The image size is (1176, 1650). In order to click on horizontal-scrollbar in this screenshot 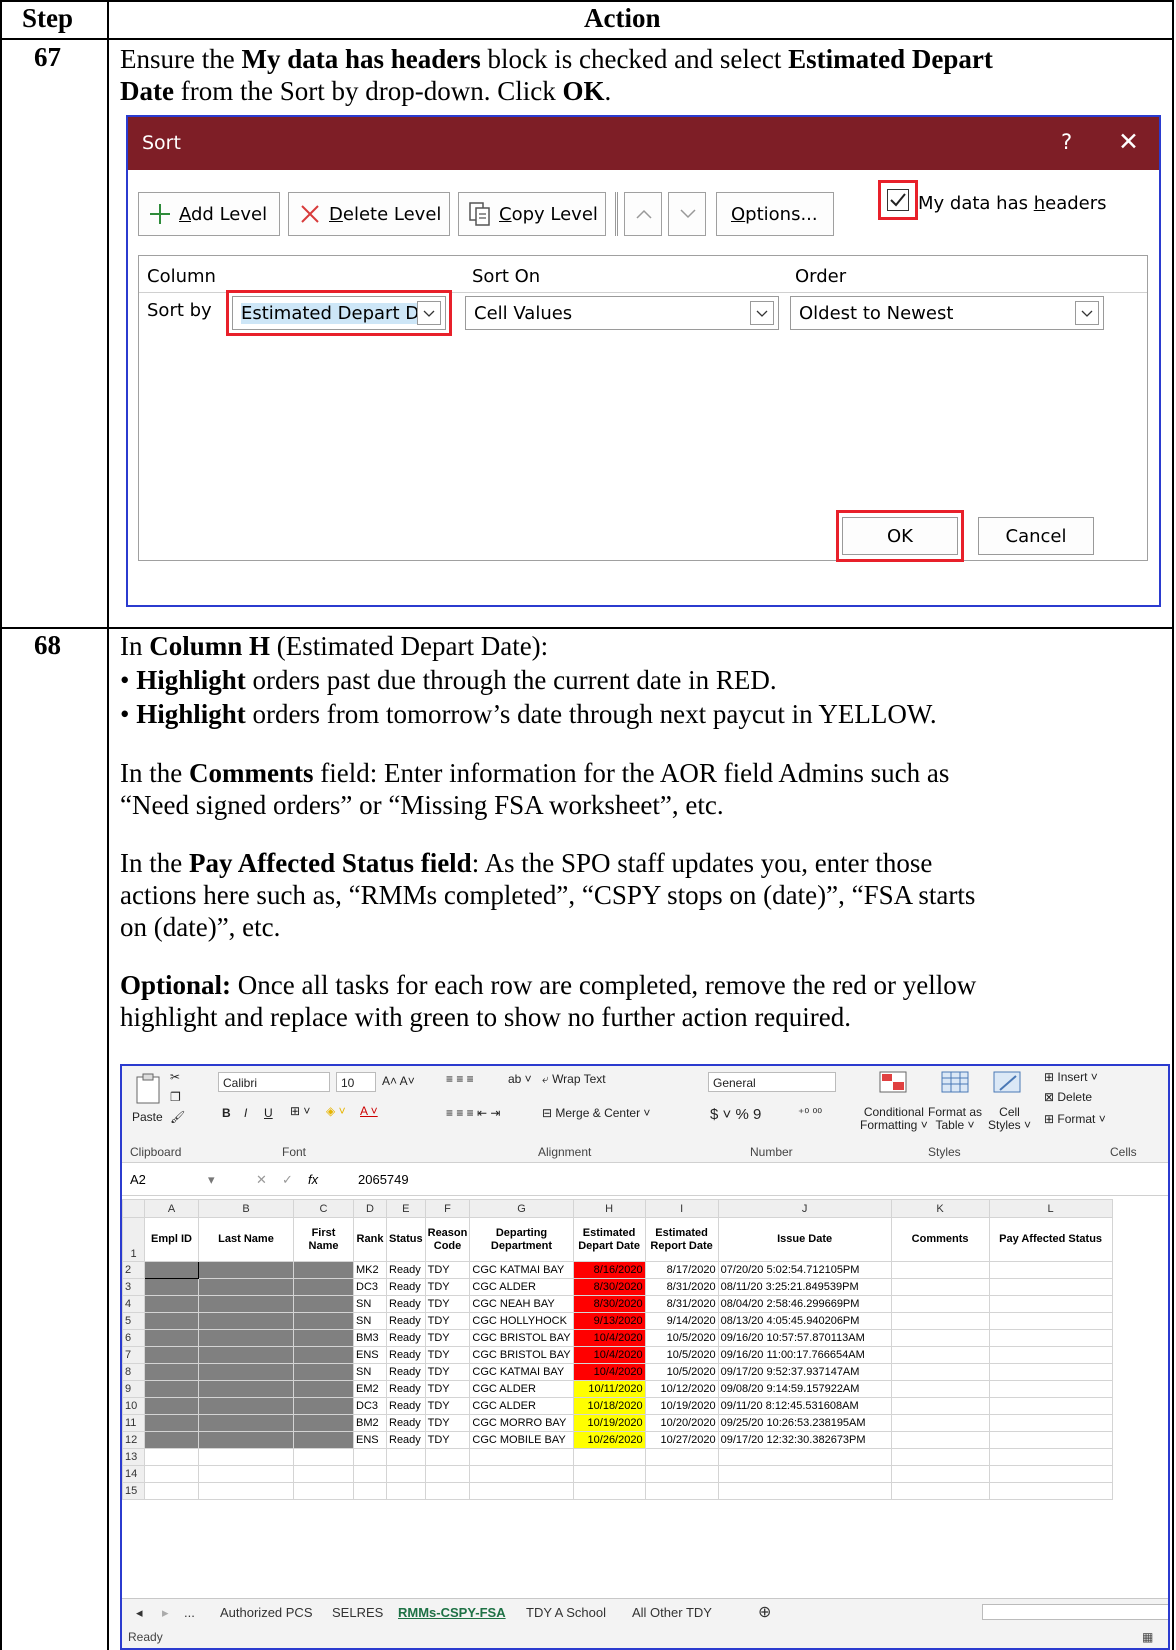, I will do `click(1075, 1612)`.